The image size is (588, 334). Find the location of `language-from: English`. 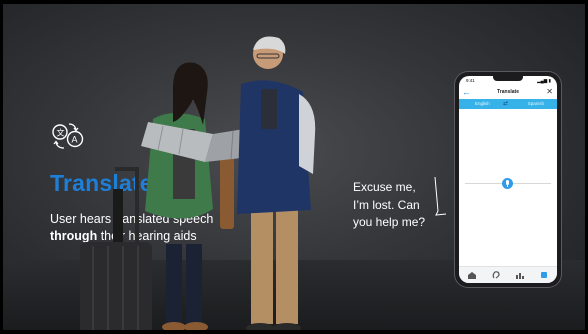

language-from: English is located at coordinates (482, 103).